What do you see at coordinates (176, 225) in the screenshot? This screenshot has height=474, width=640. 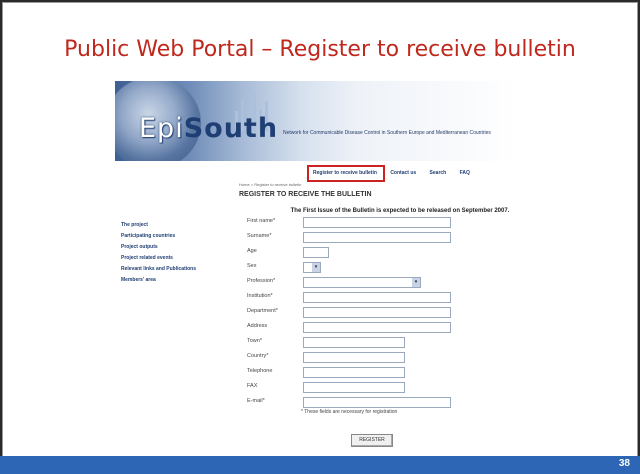 I see `sidebar-item-project: The project` at bounding box center [176, 225].